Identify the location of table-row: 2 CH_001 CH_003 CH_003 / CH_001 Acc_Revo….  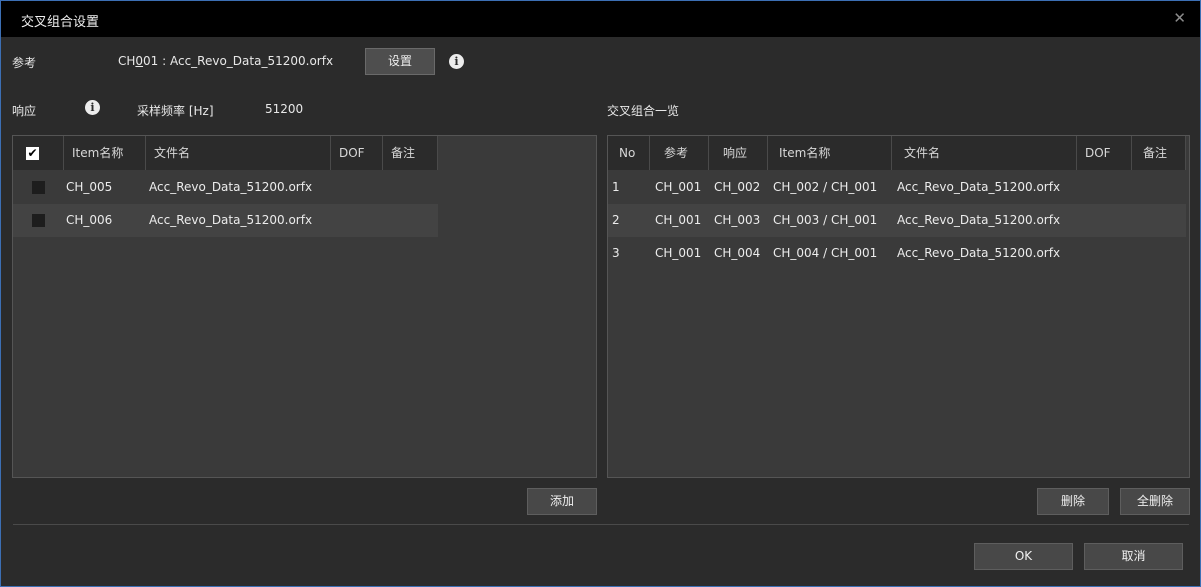
(897, 220).